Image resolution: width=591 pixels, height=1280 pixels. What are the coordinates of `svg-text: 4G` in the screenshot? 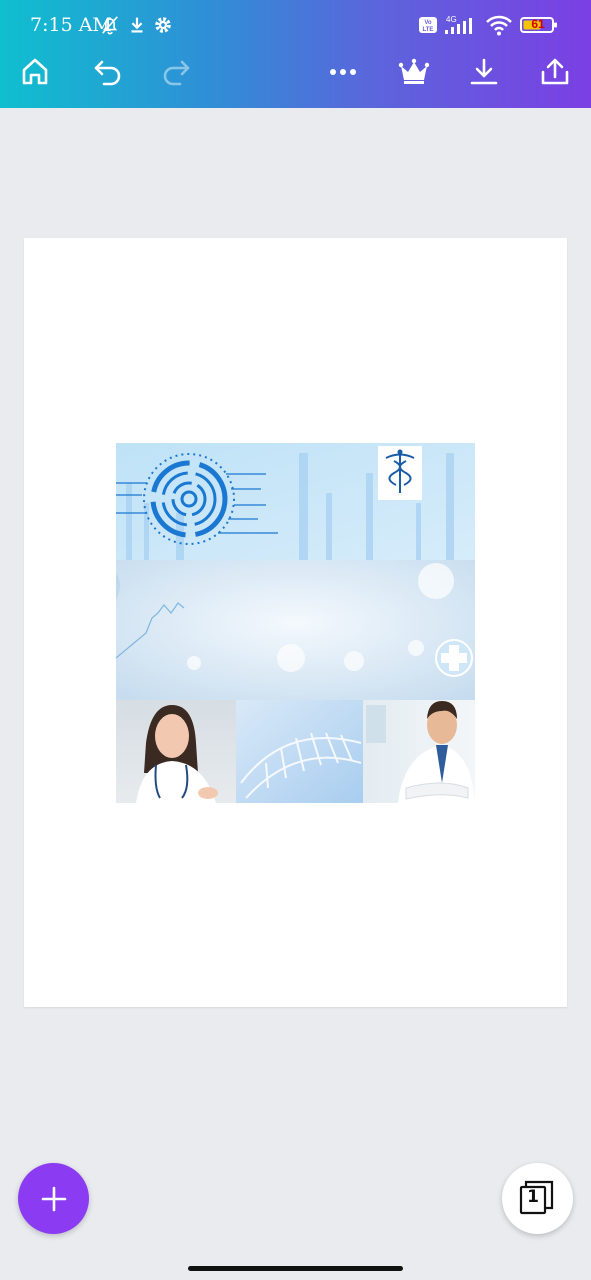 It's located at (451, 19).